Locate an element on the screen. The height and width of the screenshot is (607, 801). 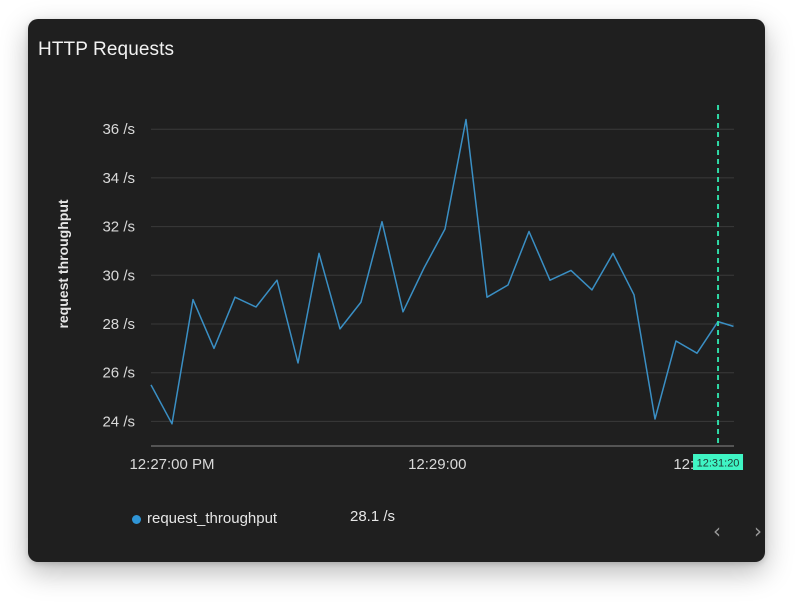
previous-page-button: ‹ is located at coordinates (717, 531).